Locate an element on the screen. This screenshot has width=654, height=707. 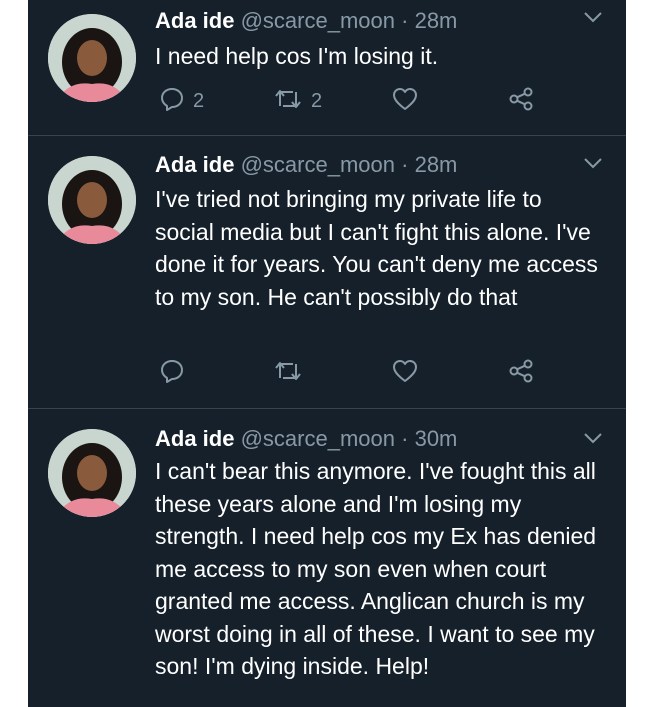
reply-count: 2 is located at coordinates (199, 101).